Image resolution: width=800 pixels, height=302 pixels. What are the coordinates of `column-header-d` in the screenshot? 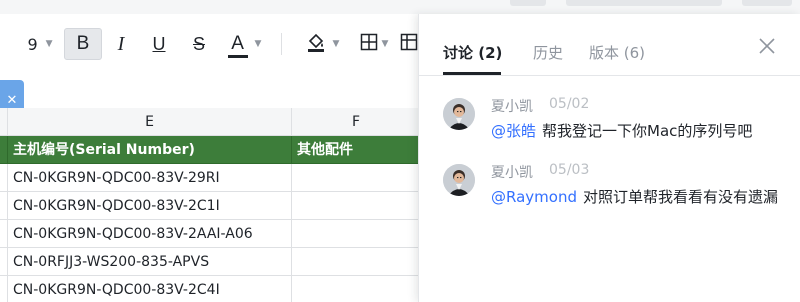 It's located at (4, 122).